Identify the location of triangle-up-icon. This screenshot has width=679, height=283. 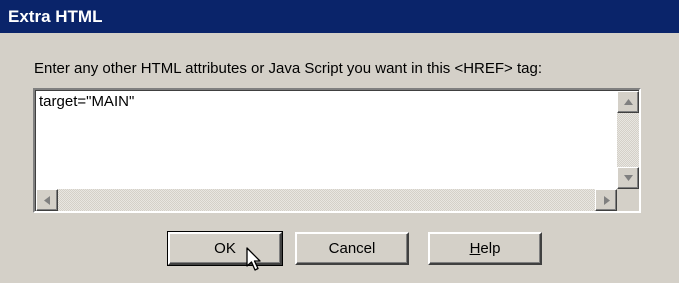
(628, 102).